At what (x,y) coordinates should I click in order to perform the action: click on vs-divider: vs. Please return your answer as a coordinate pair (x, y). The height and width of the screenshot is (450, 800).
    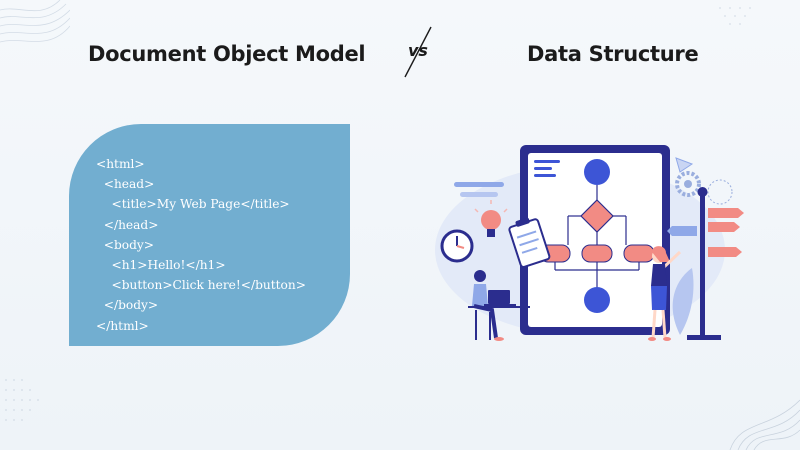
    Looking at the image, I should click on (420, 52).